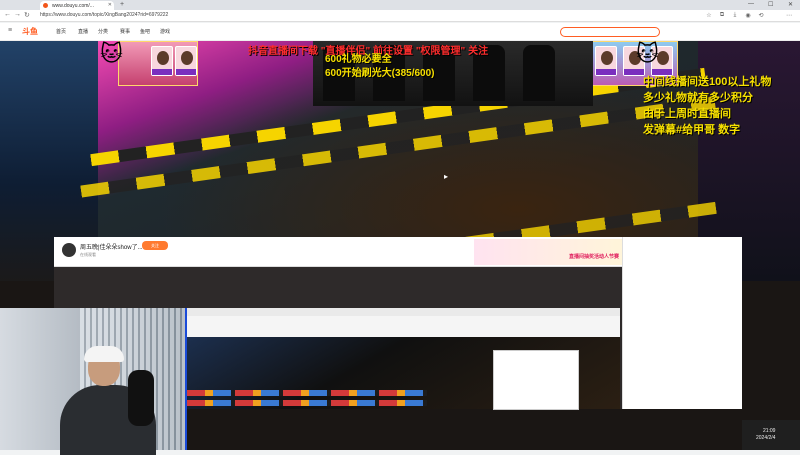  I want to click on overlay-rule-line: 发弹幕#给甲哥 数字, so click(692, 130).